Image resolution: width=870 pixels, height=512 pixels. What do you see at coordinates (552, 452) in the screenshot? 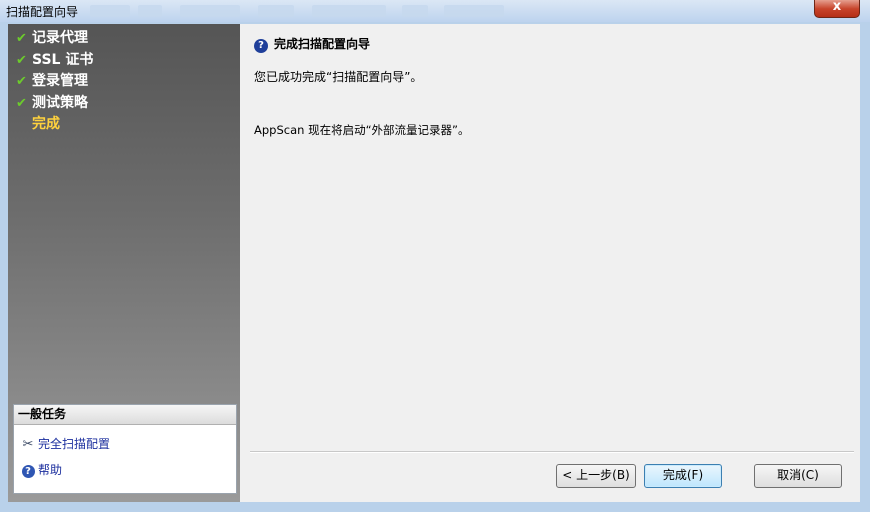
I see `divider` at bounding box center [552, 452].